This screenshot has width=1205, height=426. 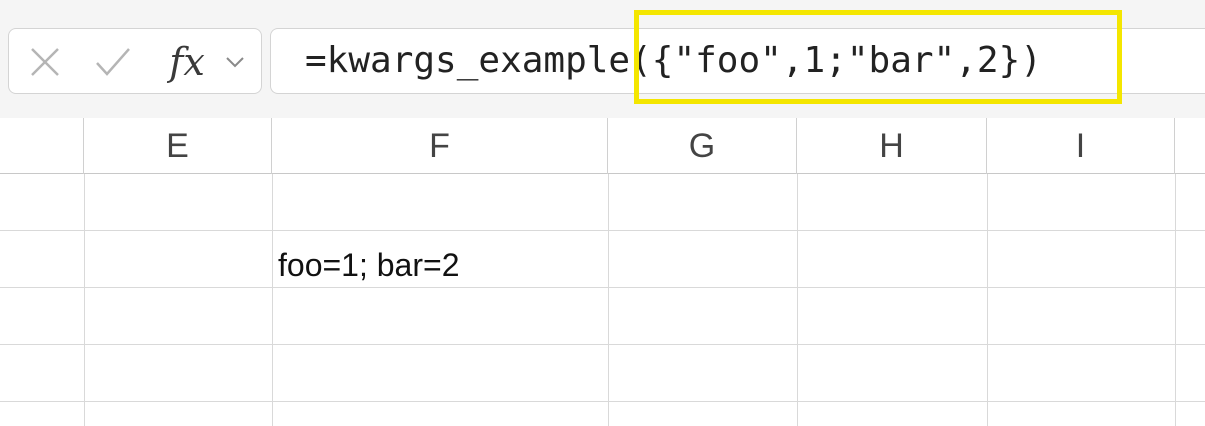 What do you see at coordinates (702, 146) in the screenshot?
I see `column-header-g: G` at bounding box center [702, 146].